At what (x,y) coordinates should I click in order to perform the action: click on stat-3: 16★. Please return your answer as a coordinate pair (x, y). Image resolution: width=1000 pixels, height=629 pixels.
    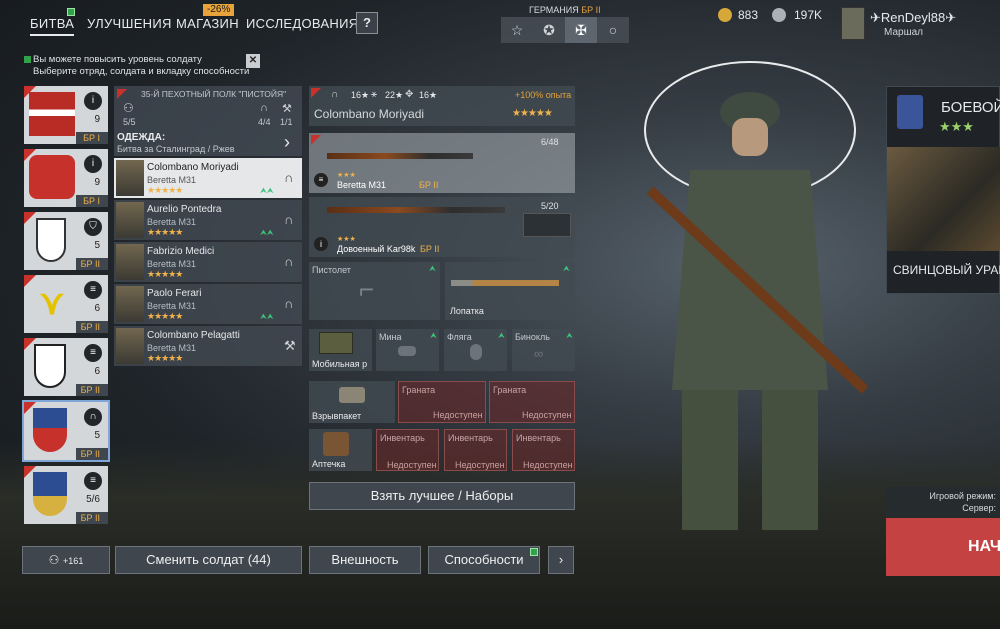
    Looking at the image, I should click on (428, 95).